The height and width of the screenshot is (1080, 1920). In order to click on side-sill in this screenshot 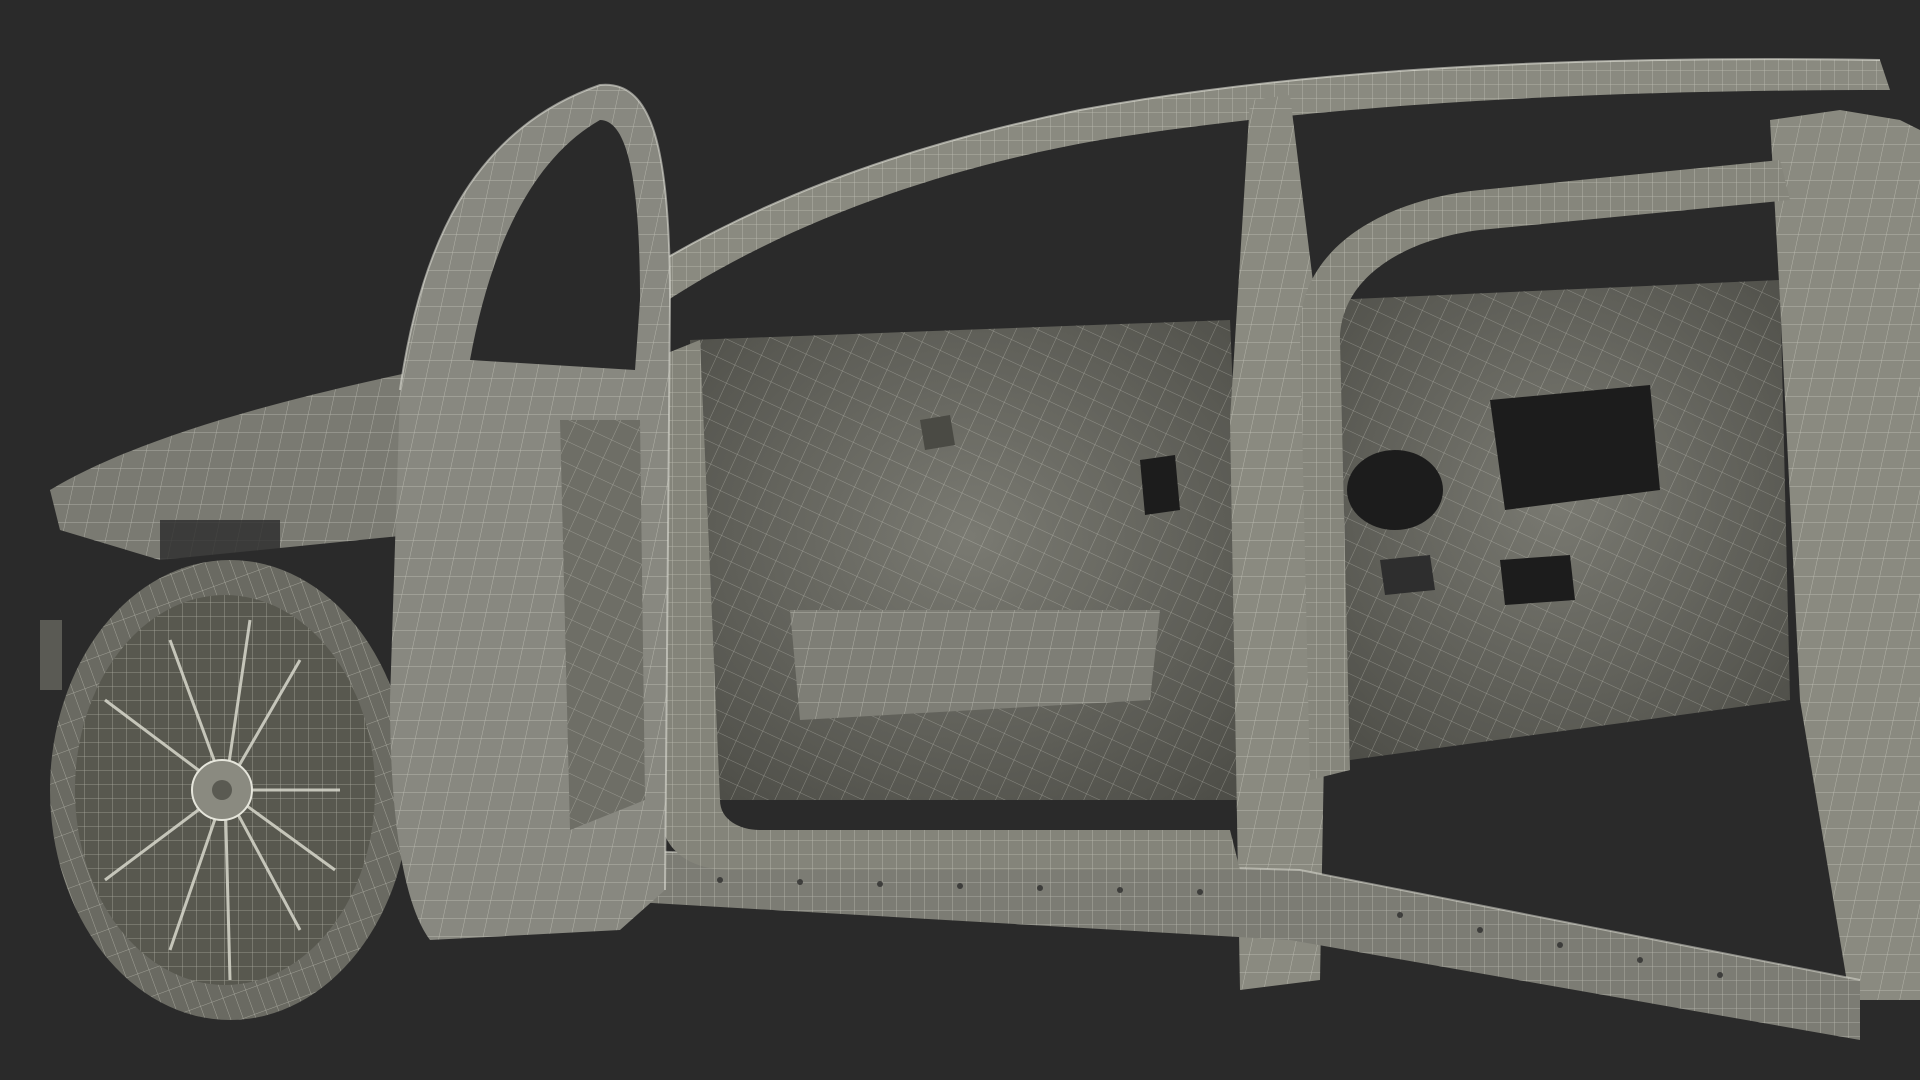, I will do `click(1230, 944)`.